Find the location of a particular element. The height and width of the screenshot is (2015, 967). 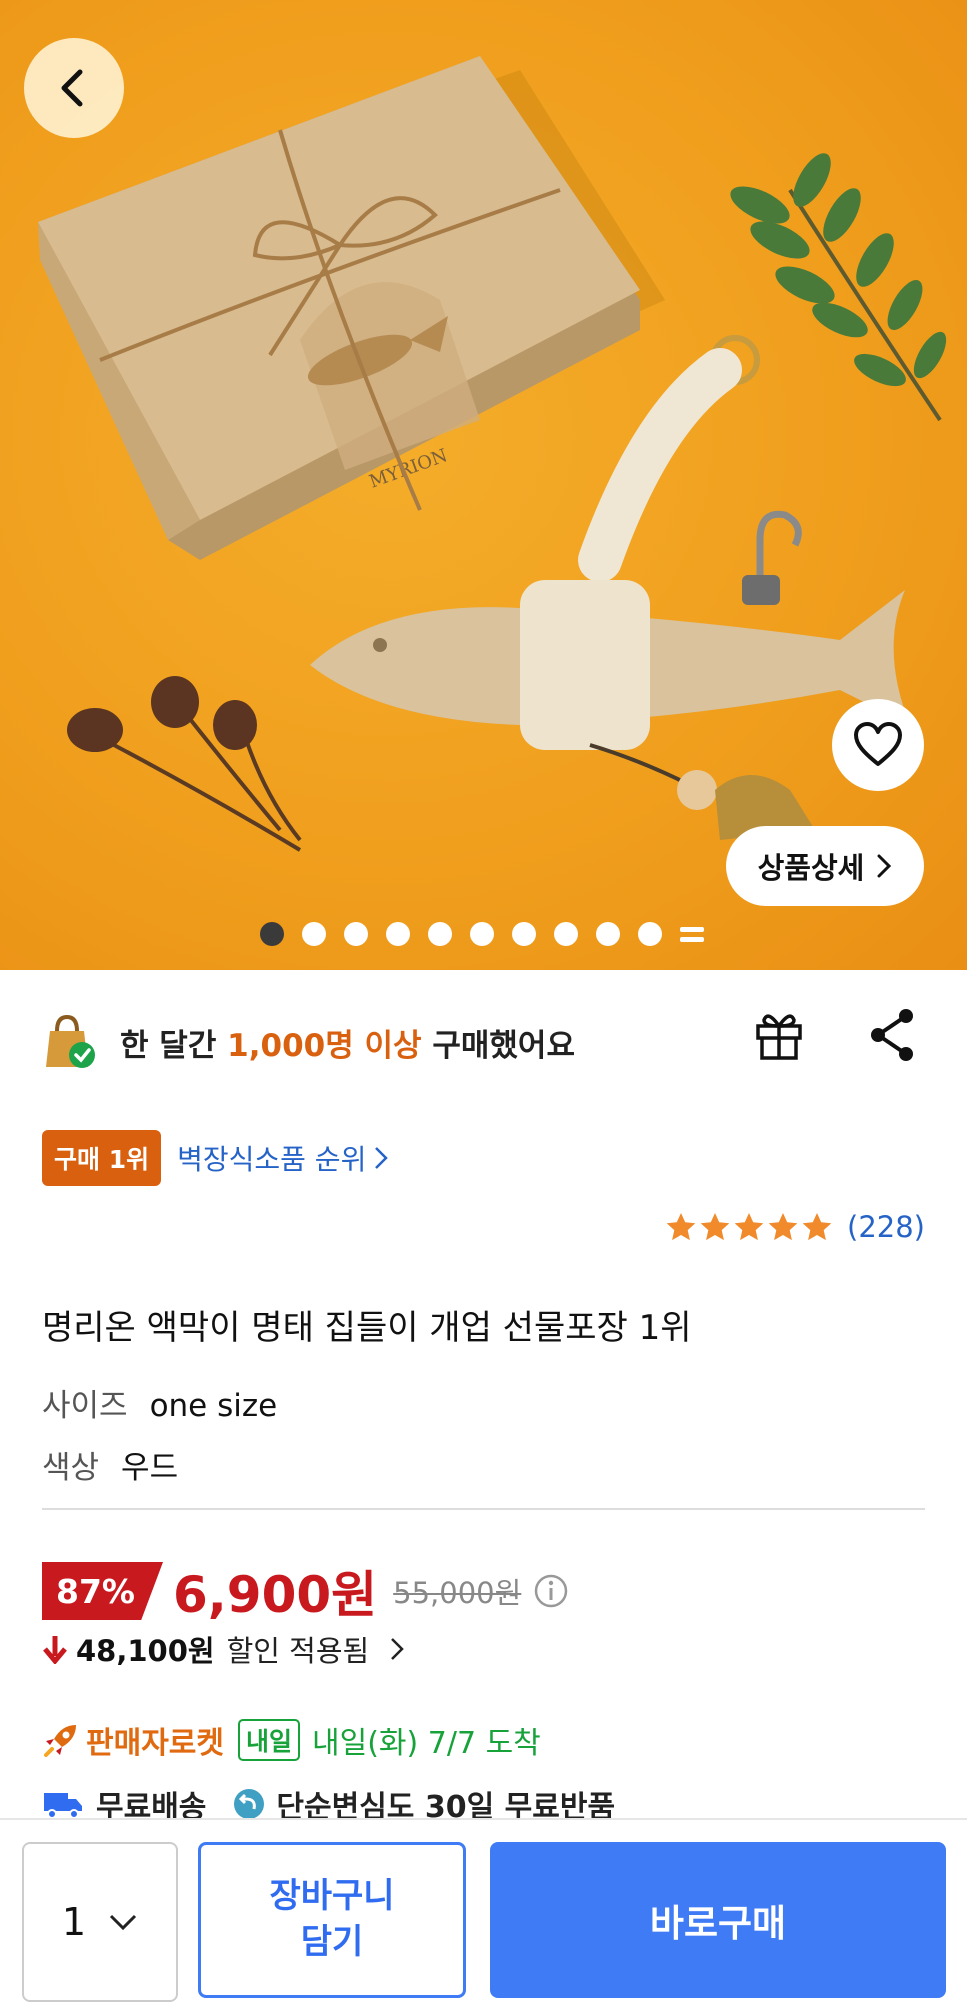

arrival-date: 내일(화) 7/7 도착 is located at coordinates (426, 1743).